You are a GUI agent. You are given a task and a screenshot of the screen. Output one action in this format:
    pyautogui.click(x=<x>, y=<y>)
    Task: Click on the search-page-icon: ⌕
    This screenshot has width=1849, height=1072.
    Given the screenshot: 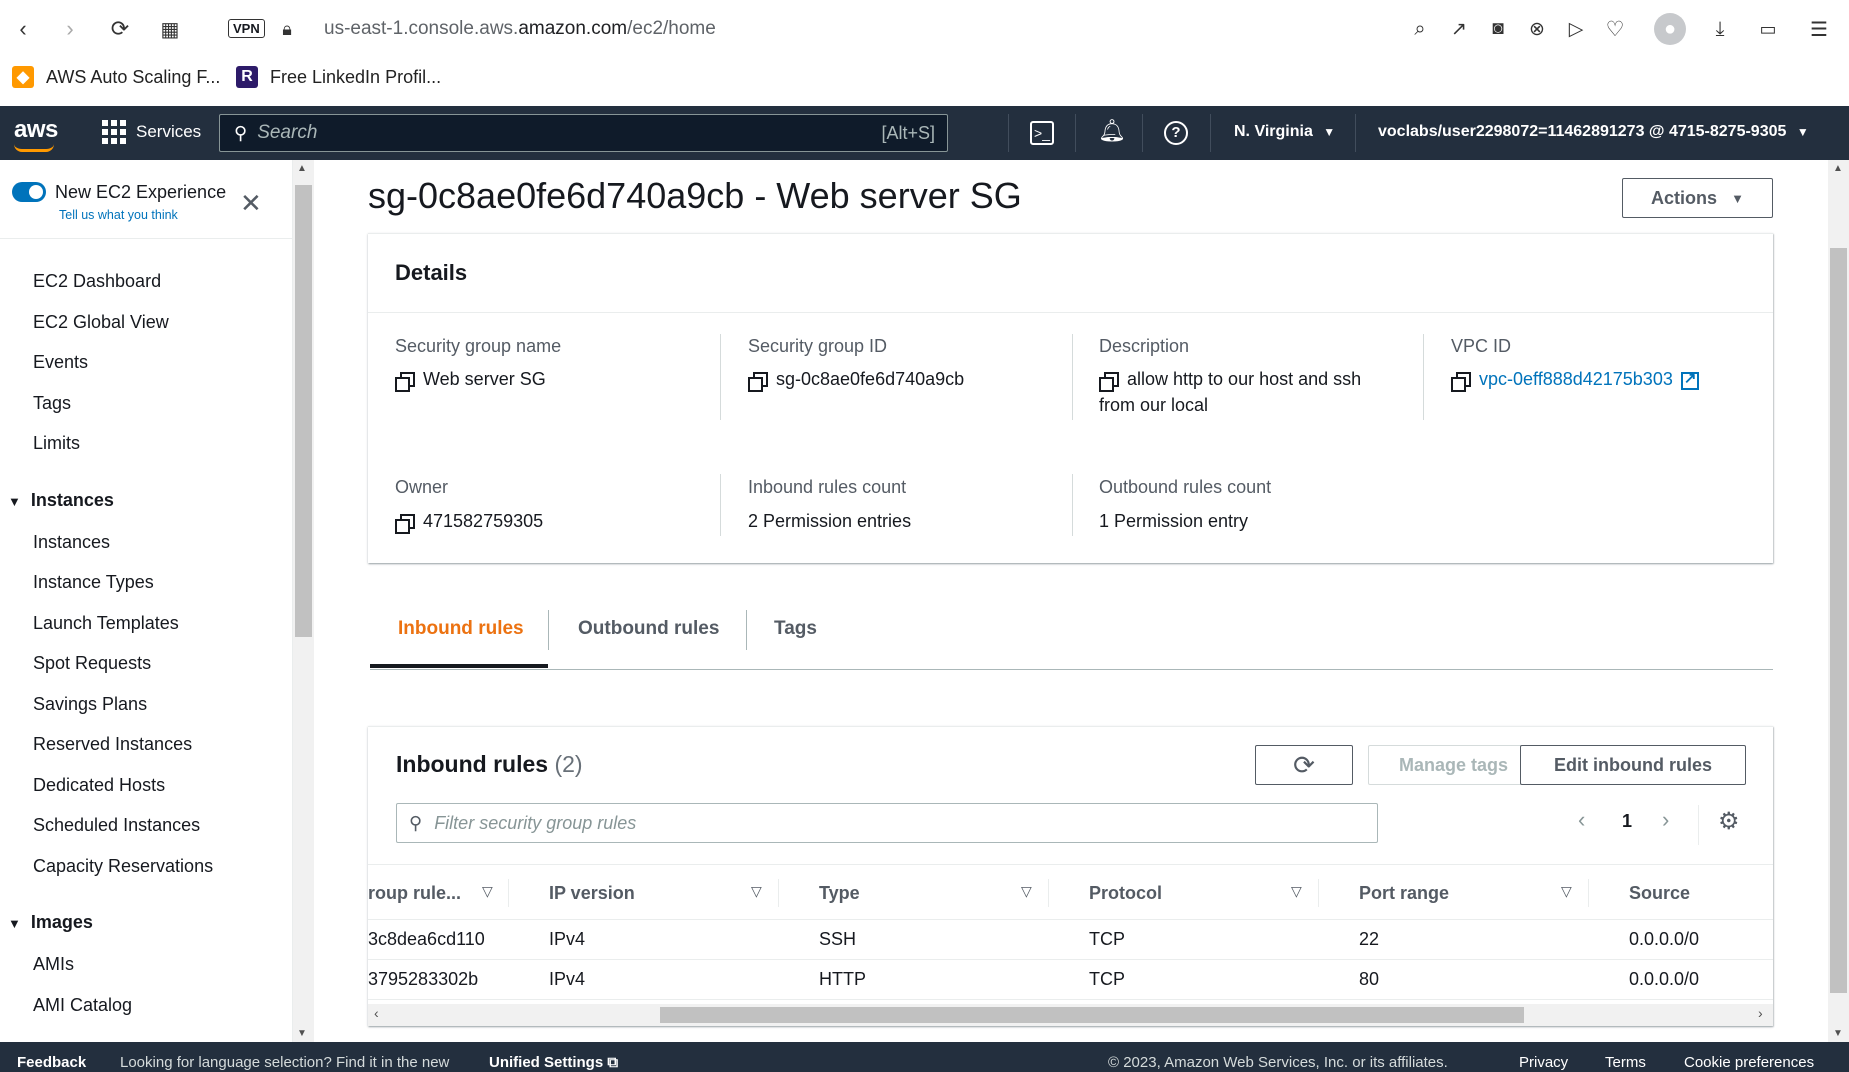 What is the action you would take?
    pyautogui.click(x=1420, y=29)
    